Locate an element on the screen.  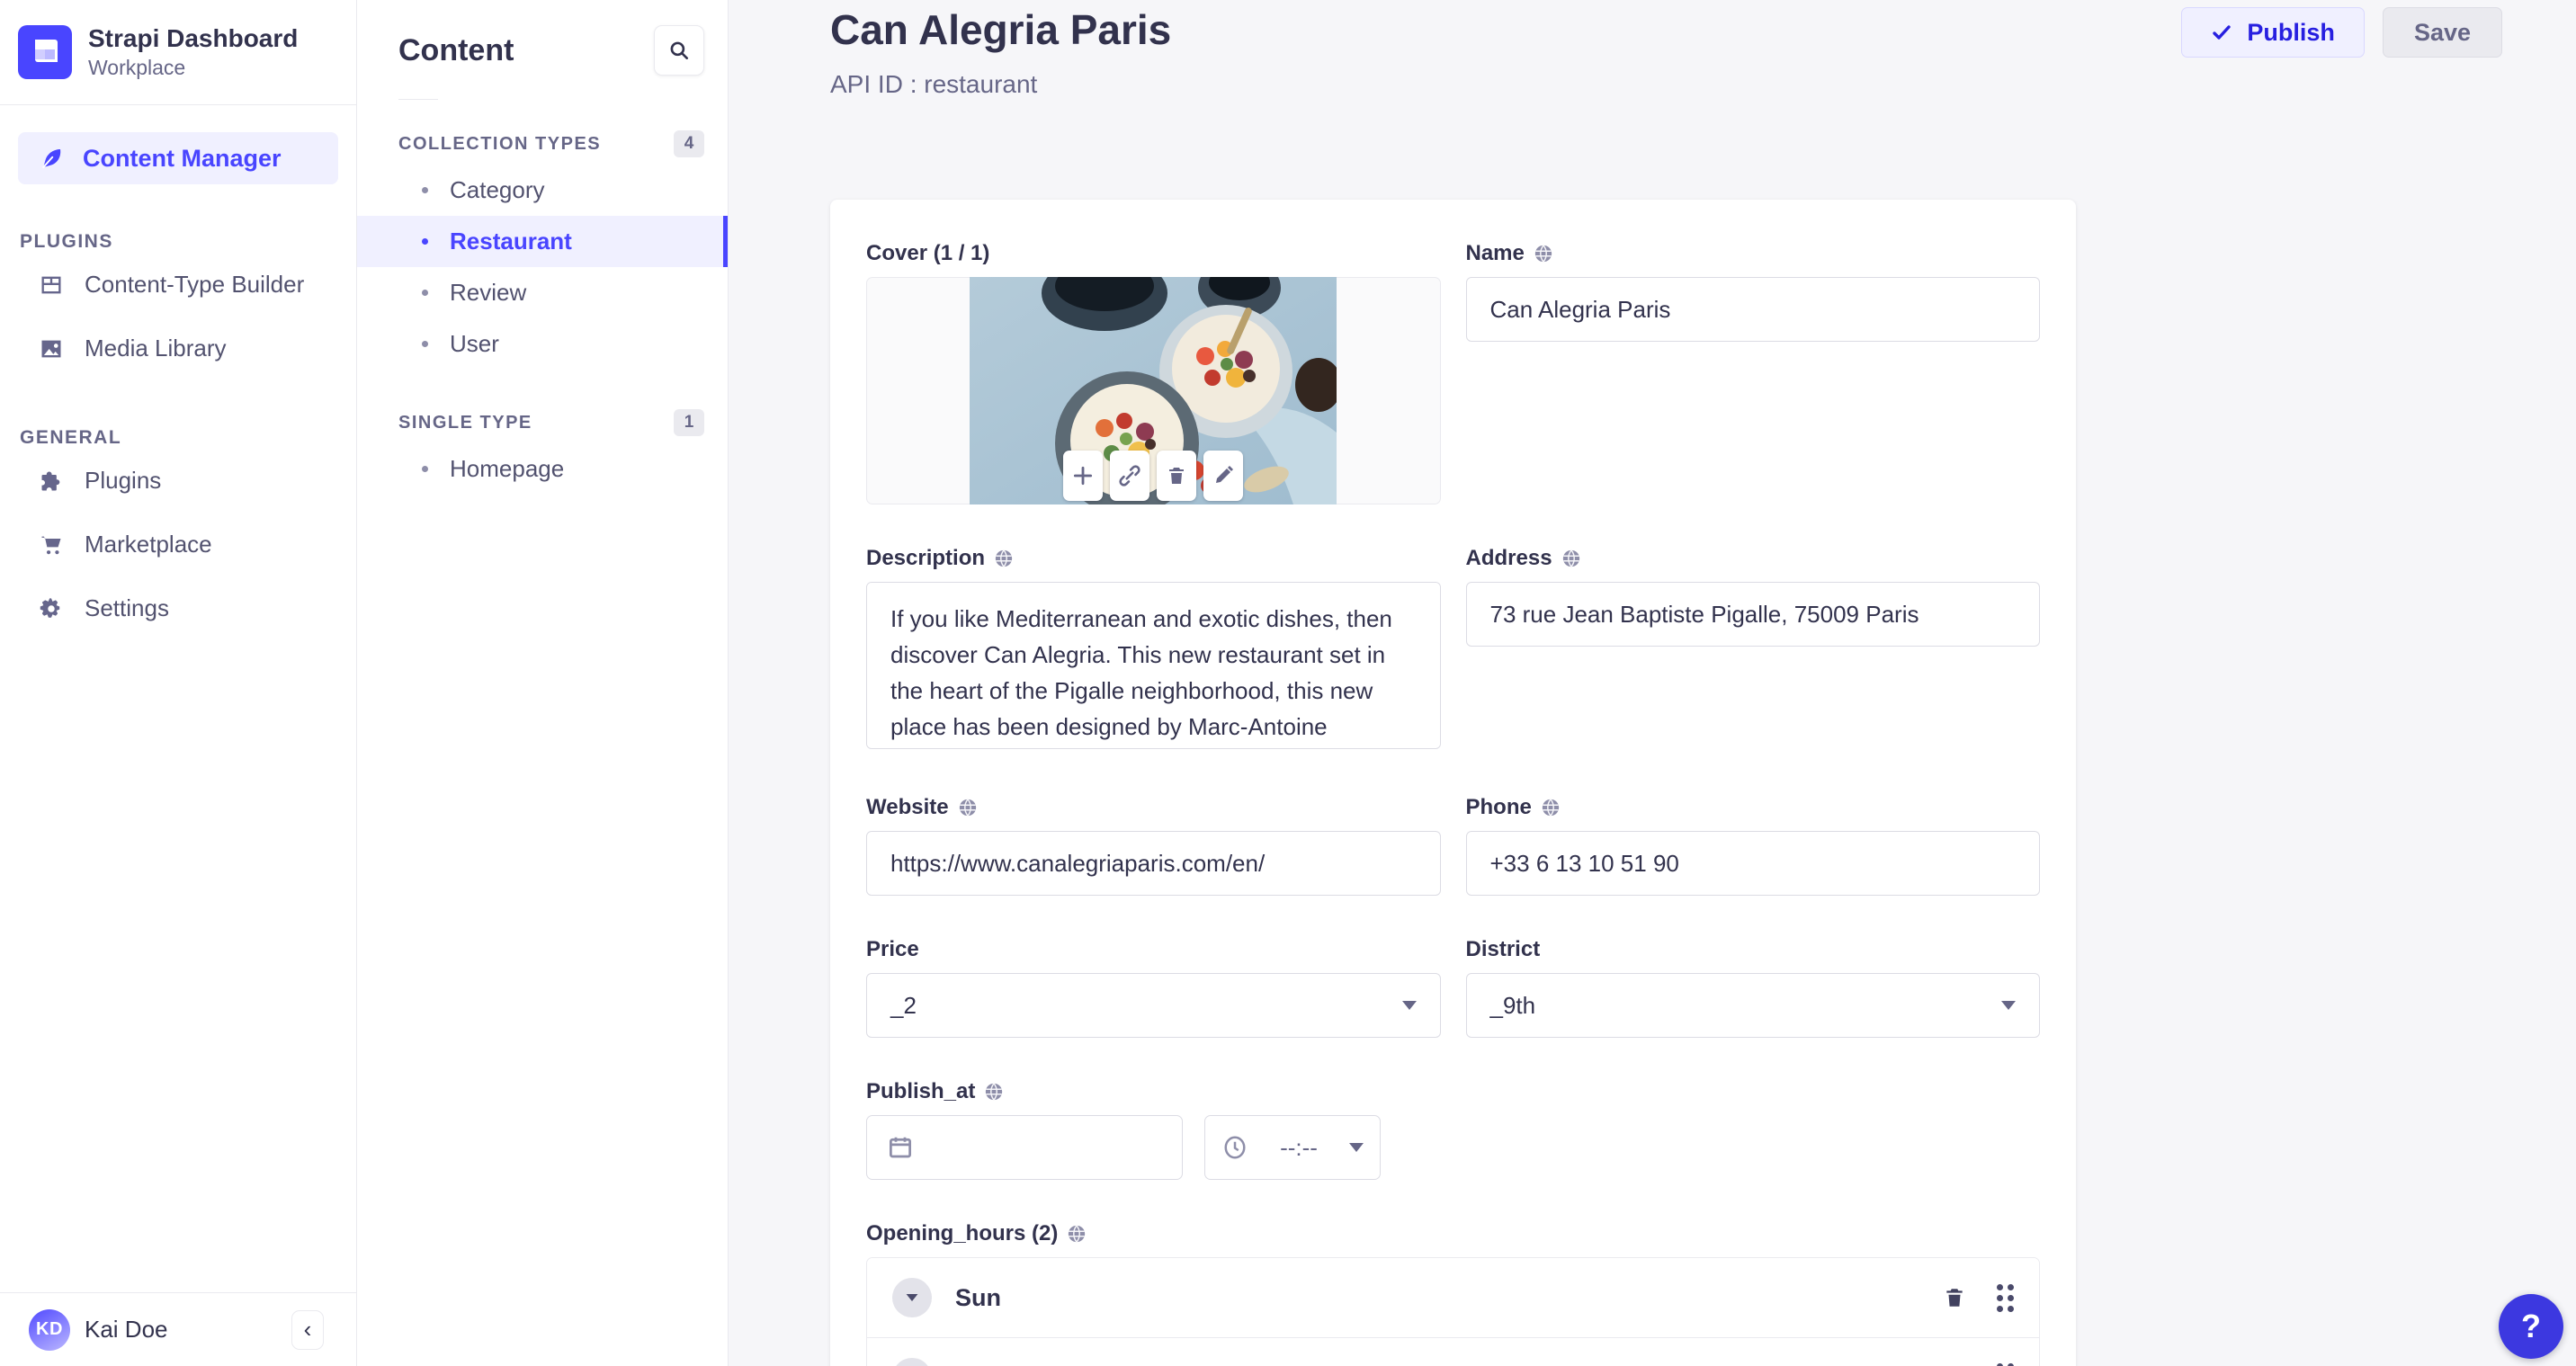
website-input is located at coordinates (1153, 863).